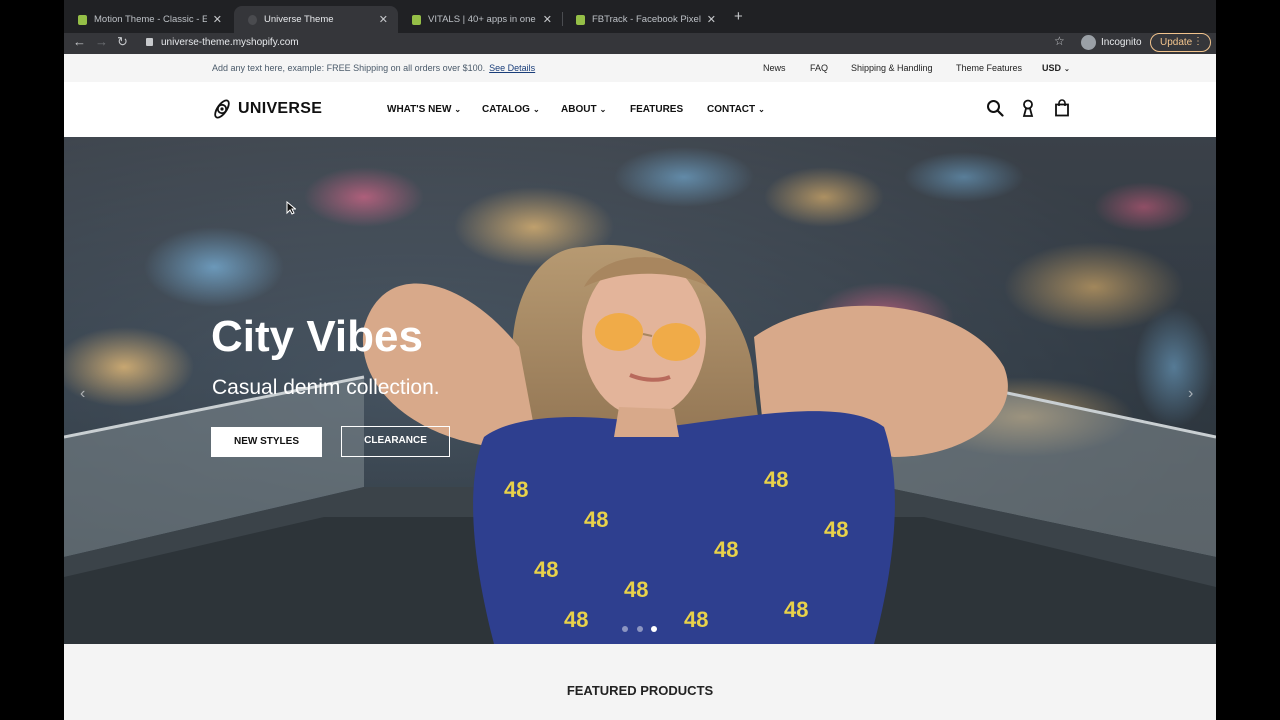  What do you see at coordinates (222, 109) in the screenshot?
I see `universe-logo-icon` at bounding box center [222, 109].